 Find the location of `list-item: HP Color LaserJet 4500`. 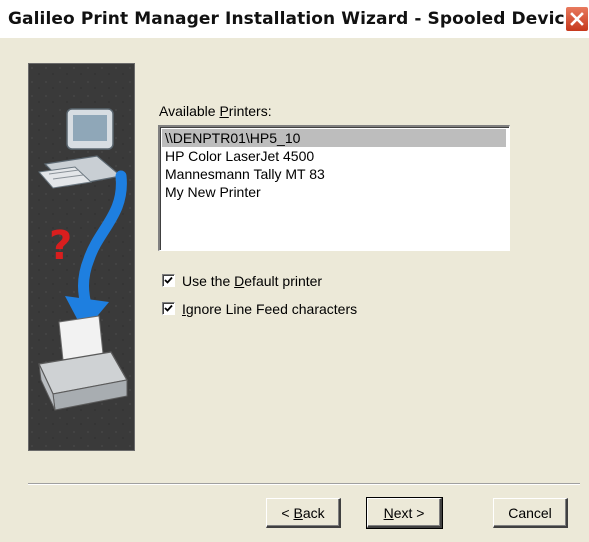

list-item: HP Color LaserJet 4500 is located at coordinates (334, 156).